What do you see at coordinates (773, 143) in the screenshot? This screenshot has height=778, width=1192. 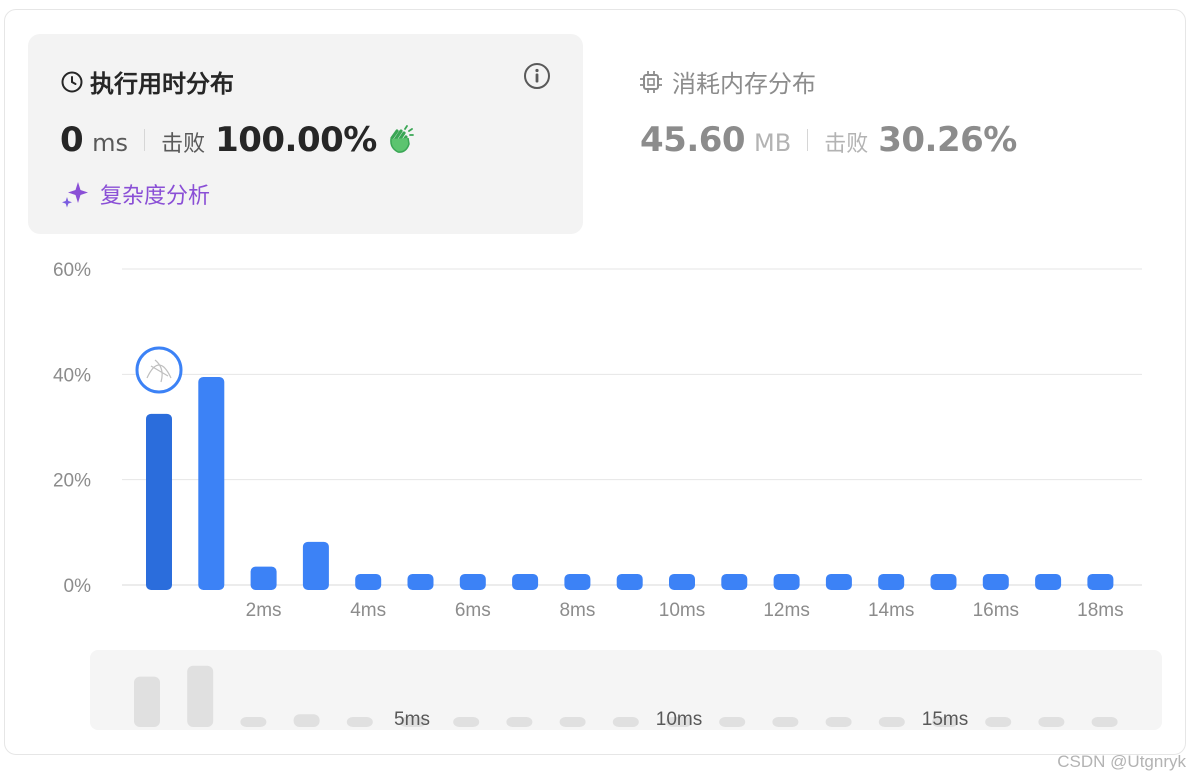 I see `memory-unit: MB` at bounding box center [773, 143].